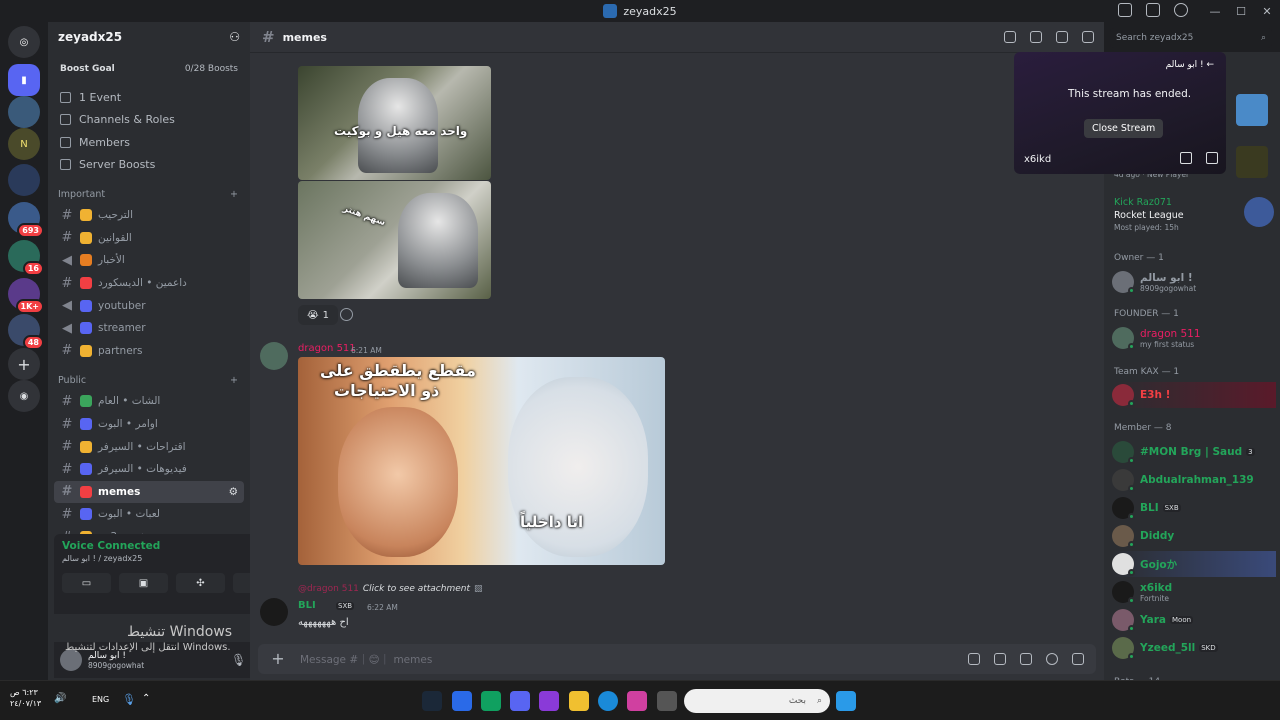 The width and height of the screenshot is (1280, 720). What do you see at coordinates (149, 194) in the screenshot?
I see `category-important: Important +` at bounding box center [149, 194].